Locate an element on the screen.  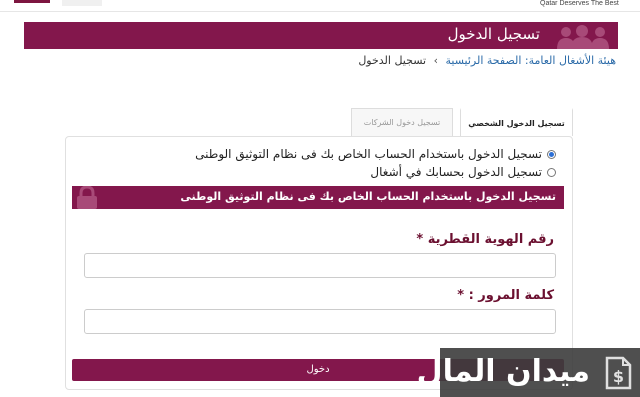
top-menu-placeholder is located at coordinates (82, 3).